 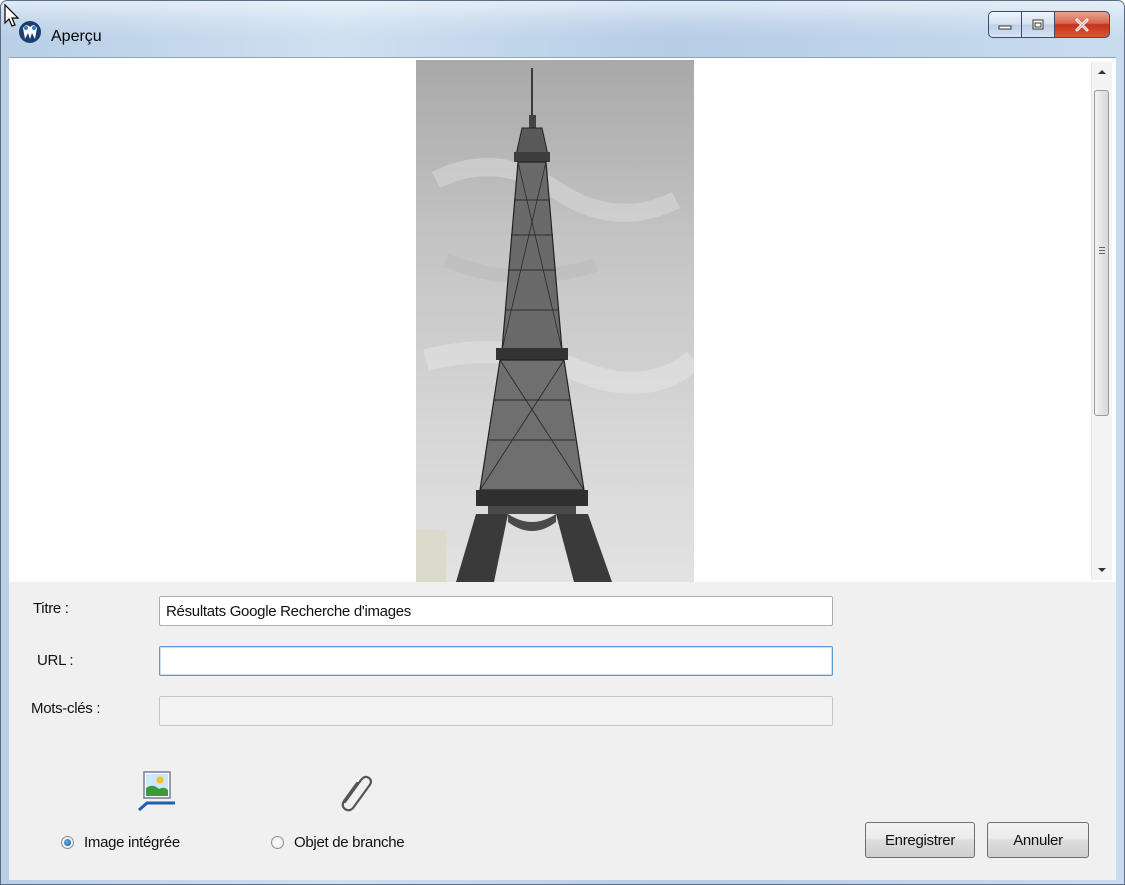 I want to click on minimize-button, so click(x=1005, y=24).